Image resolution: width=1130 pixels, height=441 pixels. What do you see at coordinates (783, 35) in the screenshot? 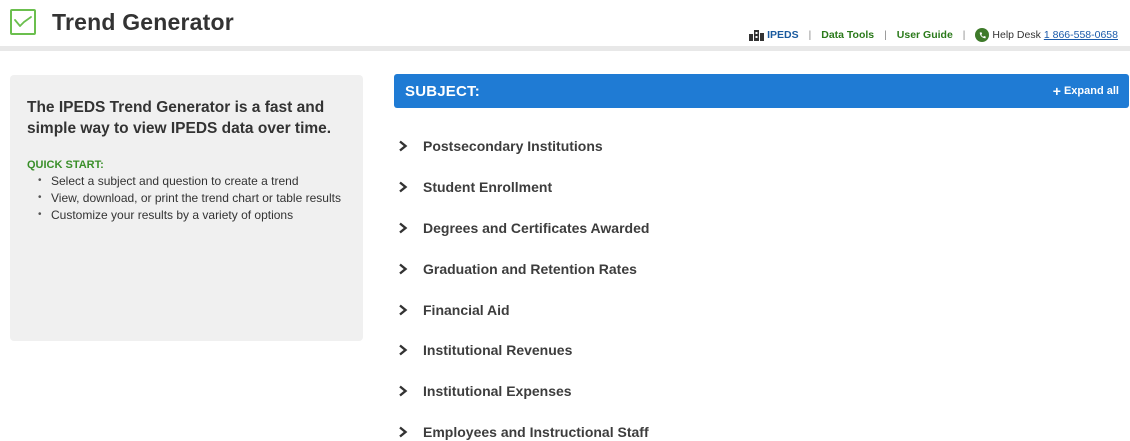
I see `ipeds-link-label: IPEDS` at bounding box center [783, 35].